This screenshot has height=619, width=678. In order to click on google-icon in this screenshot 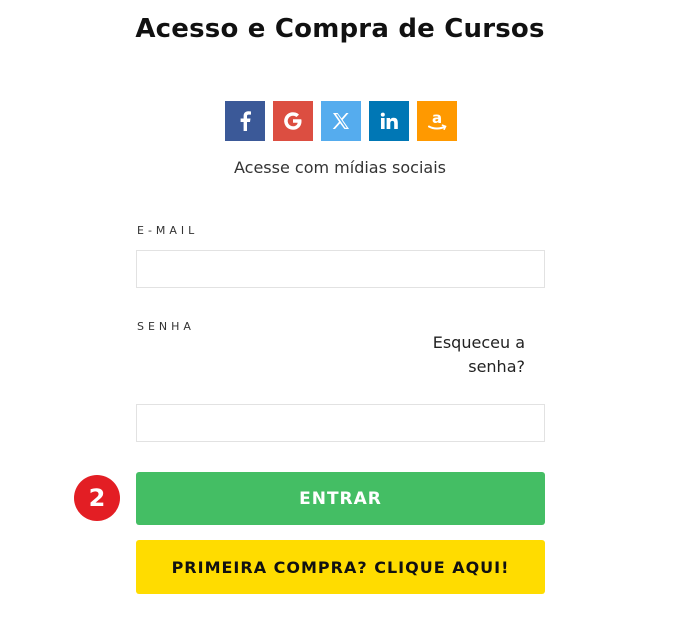, I will do `click(293, 121)`.